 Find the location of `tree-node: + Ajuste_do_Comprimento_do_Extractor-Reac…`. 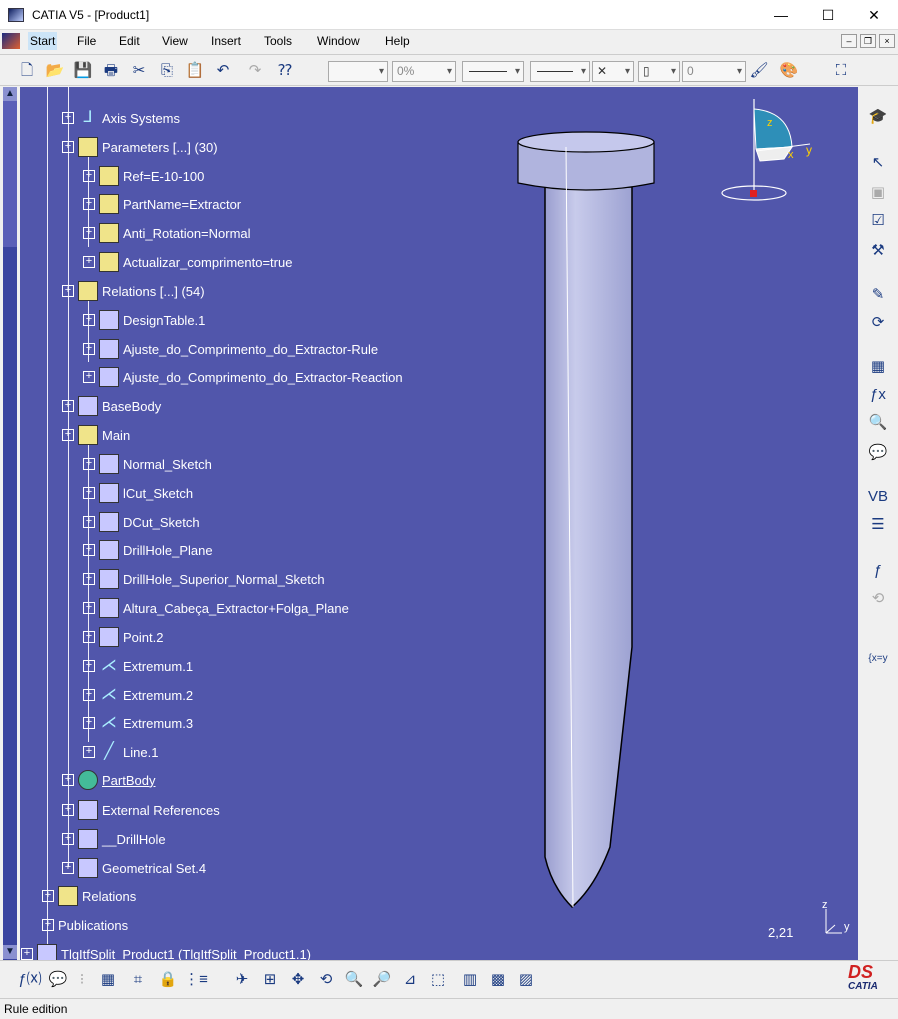

tree-node: + Ajuste_do_Comprimento_do_Extractor-Reac… is located at coordinates (243, 377).